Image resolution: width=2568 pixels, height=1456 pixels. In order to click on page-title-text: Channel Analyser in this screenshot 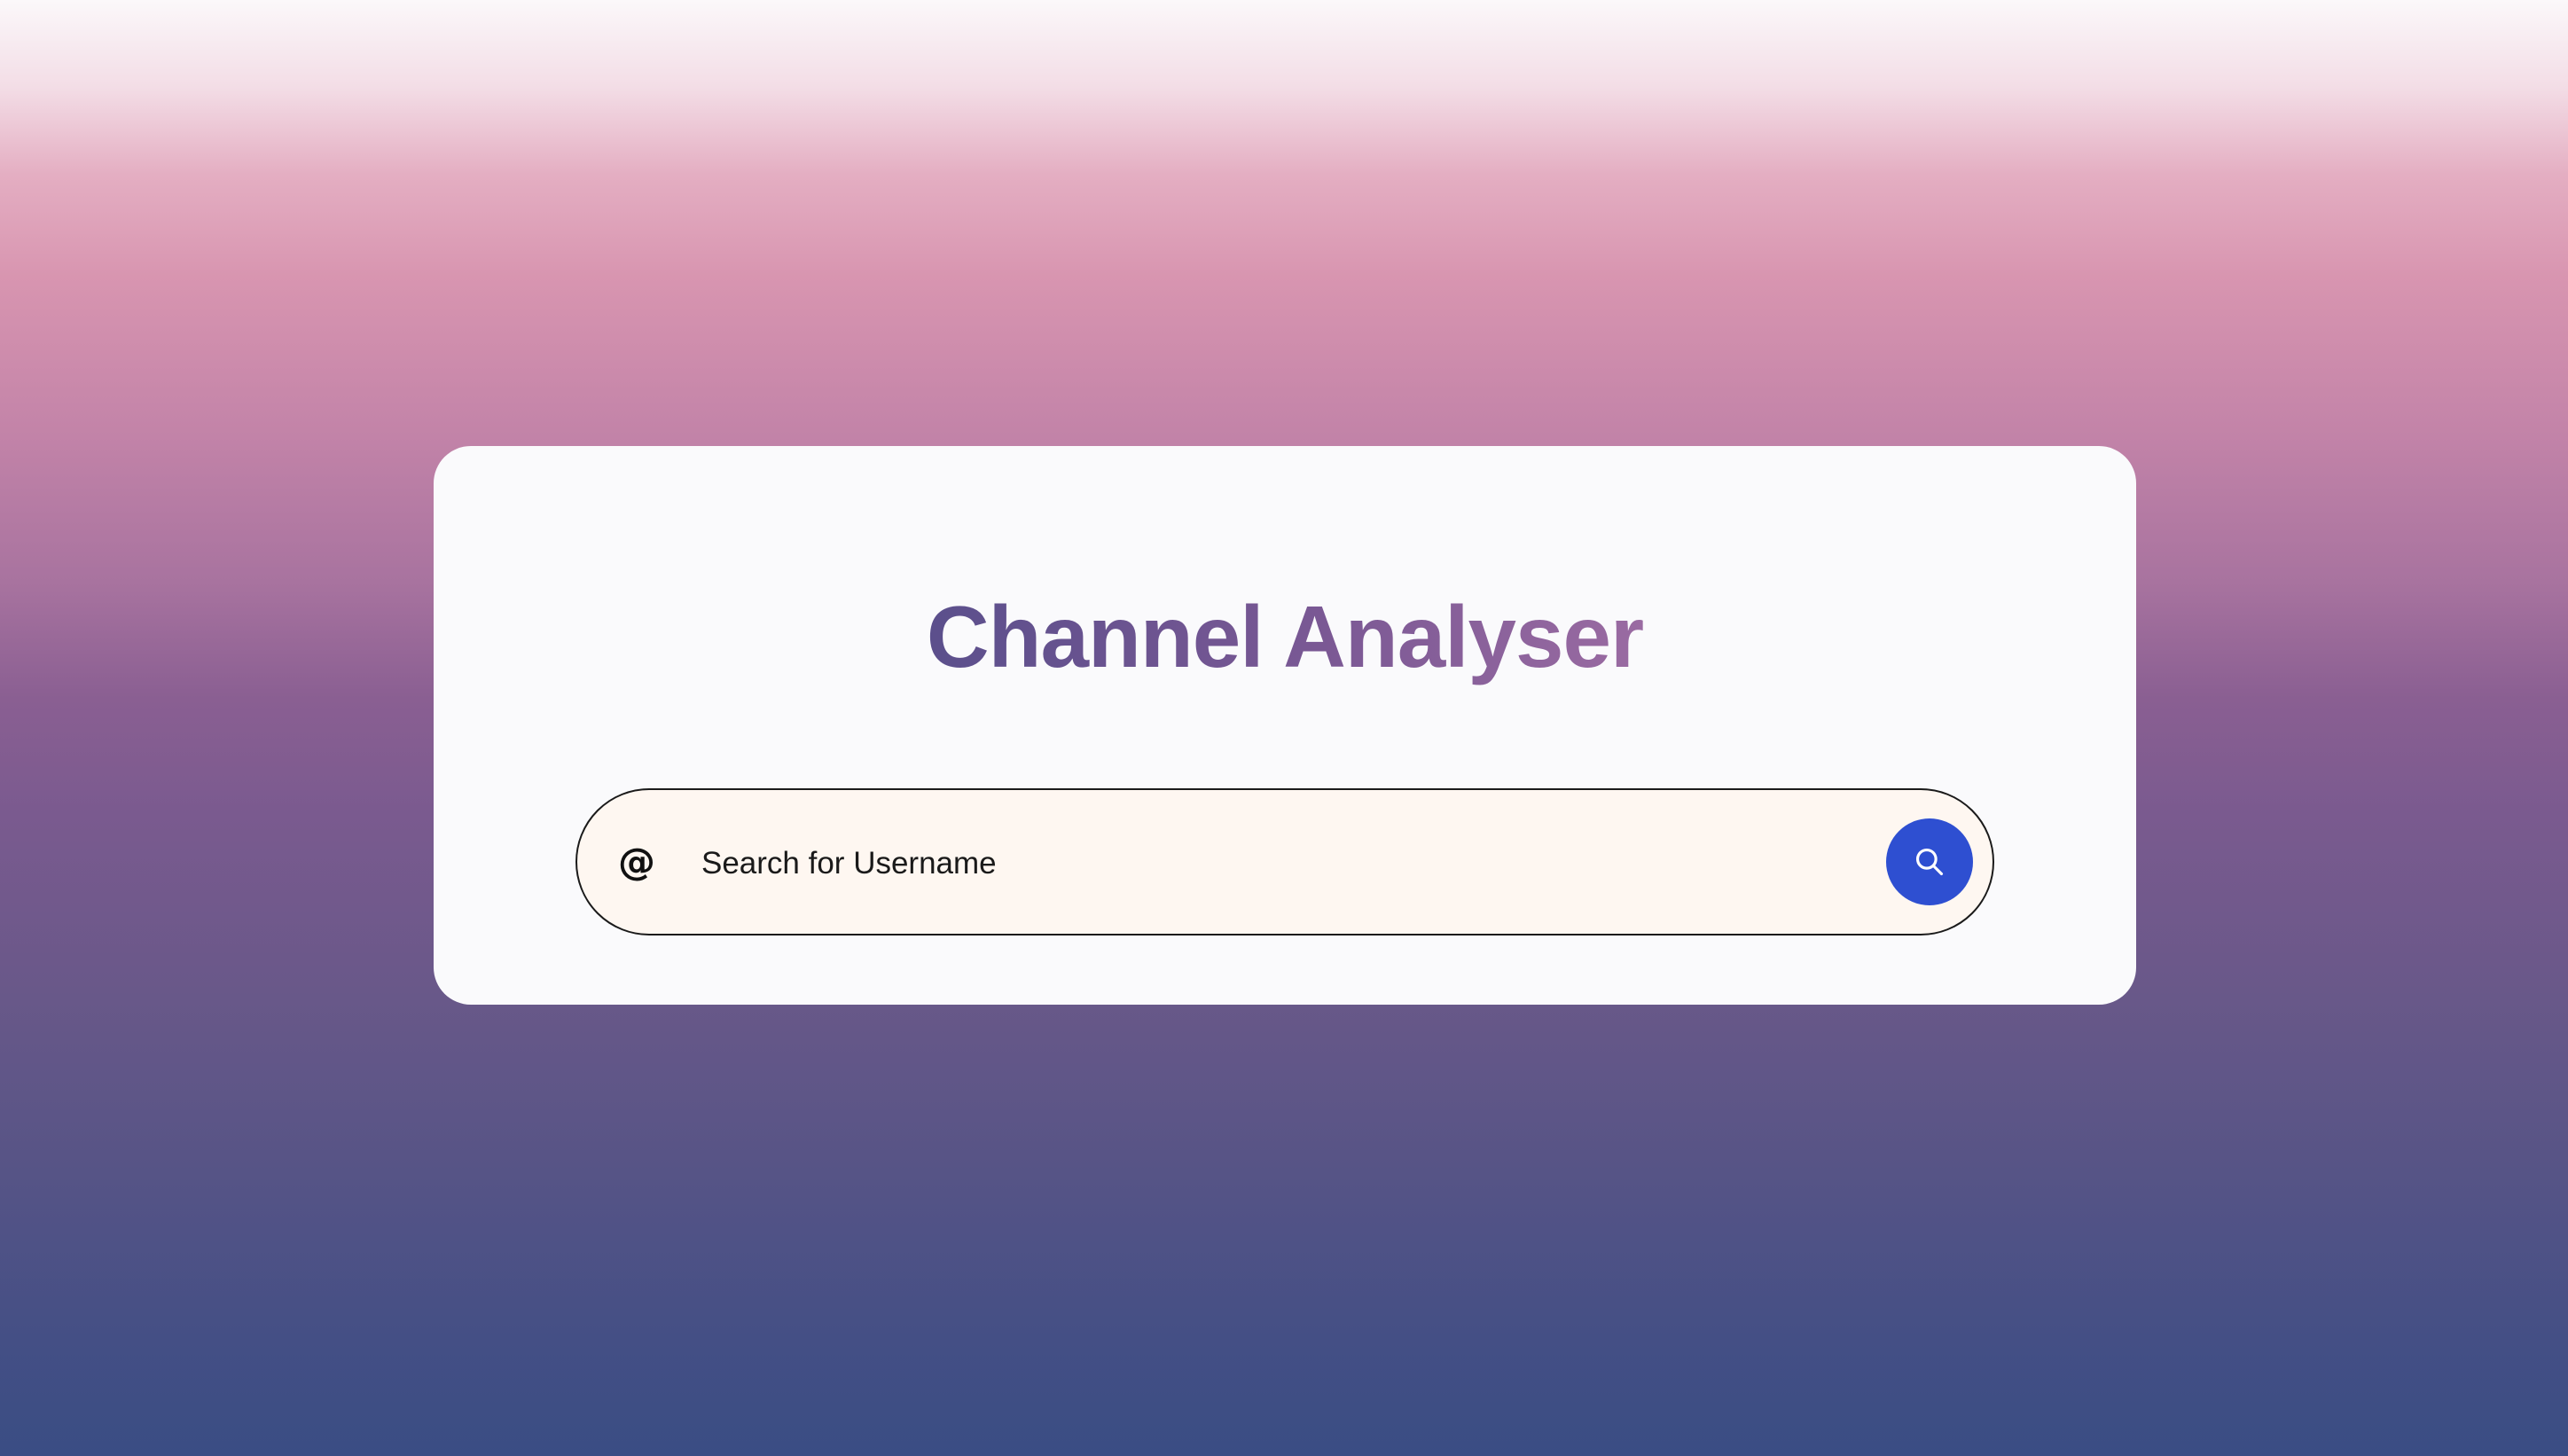, I will do `click(1285, 636)`.